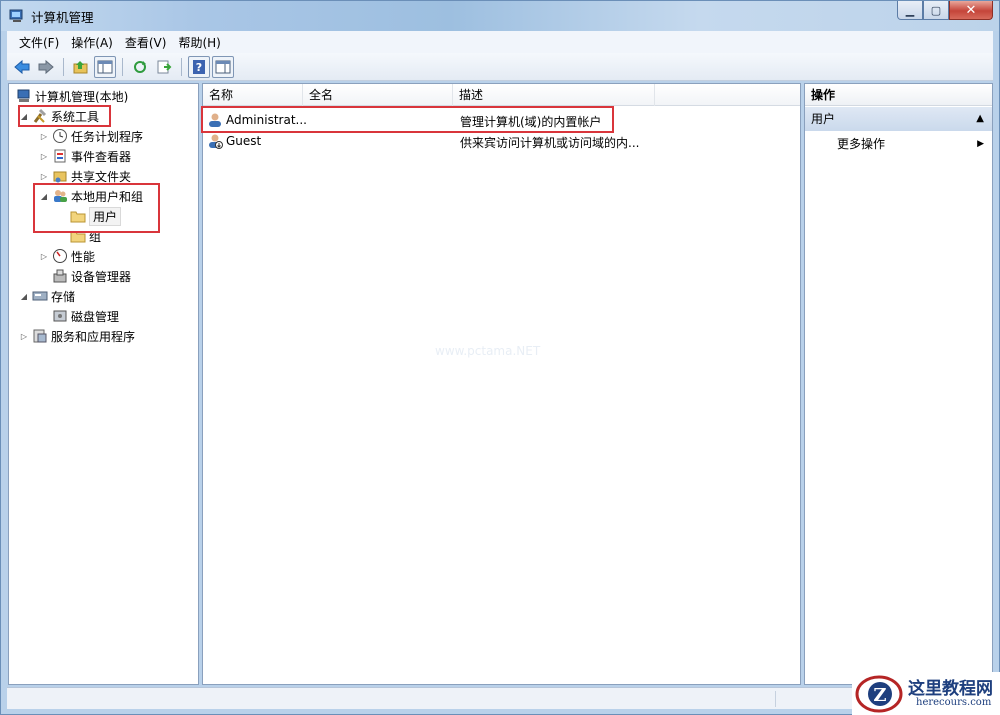  Describe the element at coordinates (60, 276) in the screenshot. I see `device-manager-icon` at that location.